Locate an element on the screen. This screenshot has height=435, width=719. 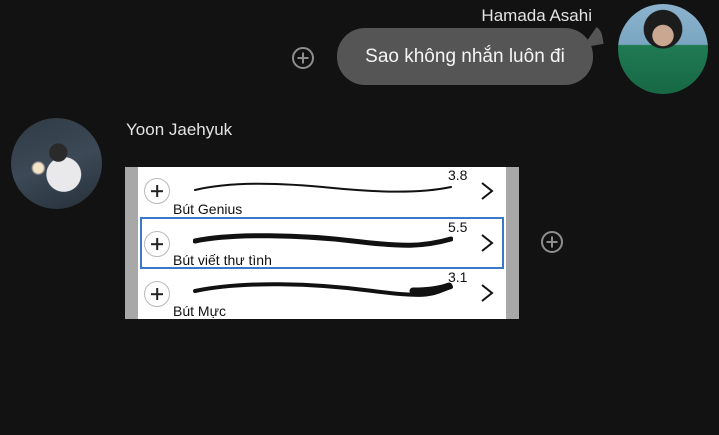
avatar-yoon is located at coordinates (56, 163).